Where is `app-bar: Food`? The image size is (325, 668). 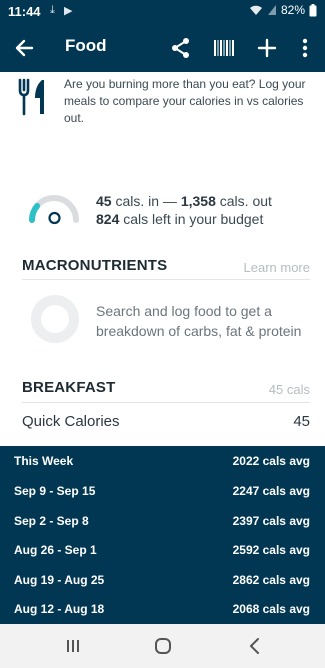 app-bar: Food is located at coordinates (162, 48).